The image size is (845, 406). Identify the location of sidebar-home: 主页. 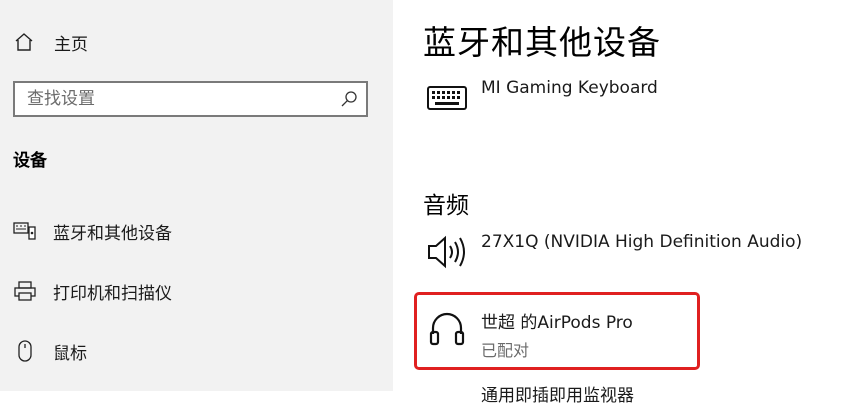
(50, 42).